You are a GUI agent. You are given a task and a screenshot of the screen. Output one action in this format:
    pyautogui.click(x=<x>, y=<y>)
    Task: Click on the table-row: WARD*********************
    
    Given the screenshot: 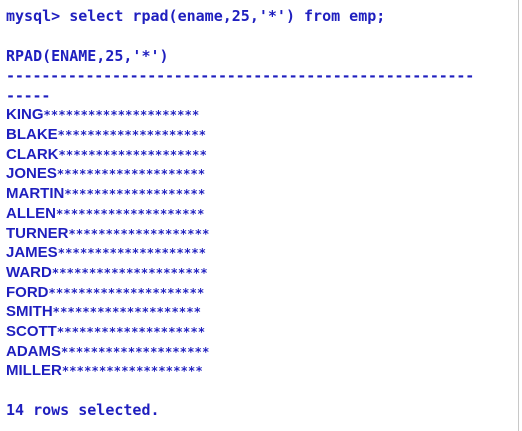 What is the action you would take?
    pyautogui.click(x=107, y=273)
    